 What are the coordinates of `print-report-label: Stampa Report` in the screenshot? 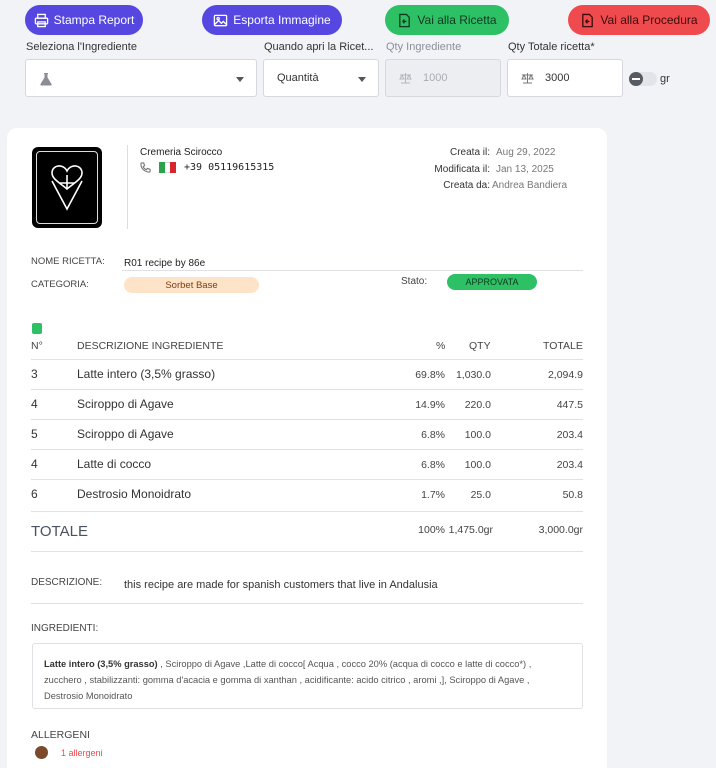 It's located at (94, 20).